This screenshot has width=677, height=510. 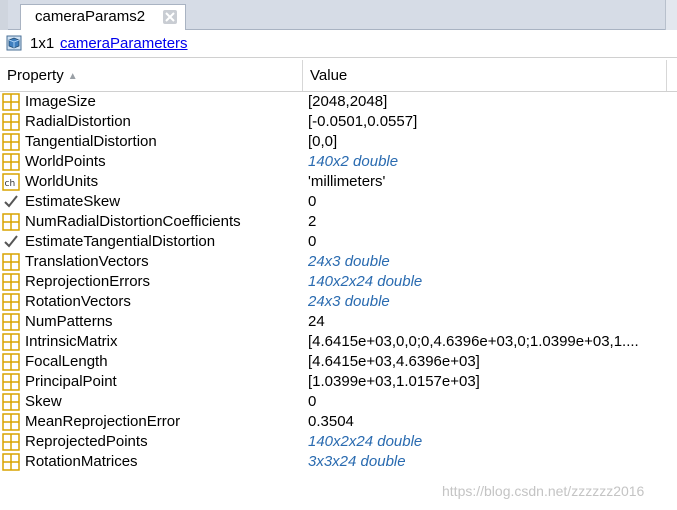 What do you see at coordinates (65, 161) in the screenshot?
I see `property-name: WorldPoints` at bounding box center [65, 161].